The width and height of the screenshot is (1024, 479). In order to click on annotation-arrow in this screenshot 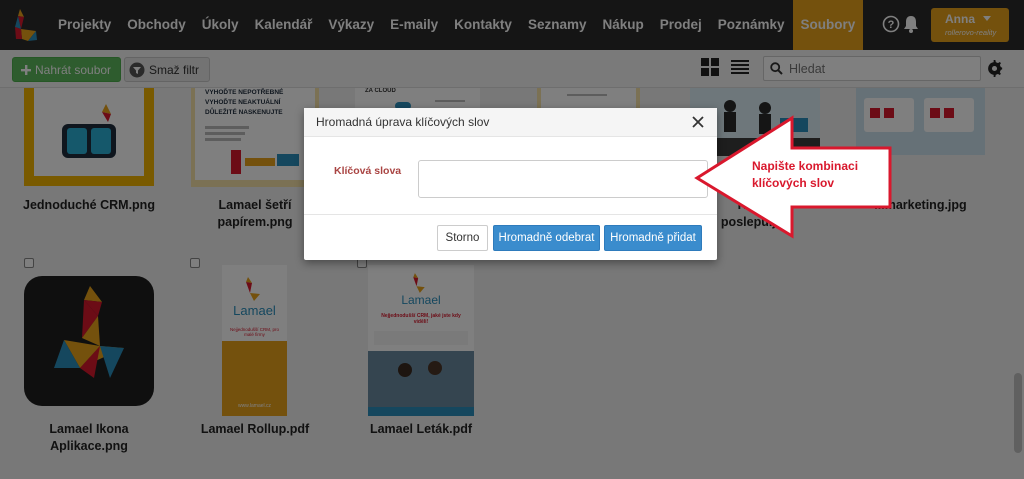, I will do `click(793, 177)`.